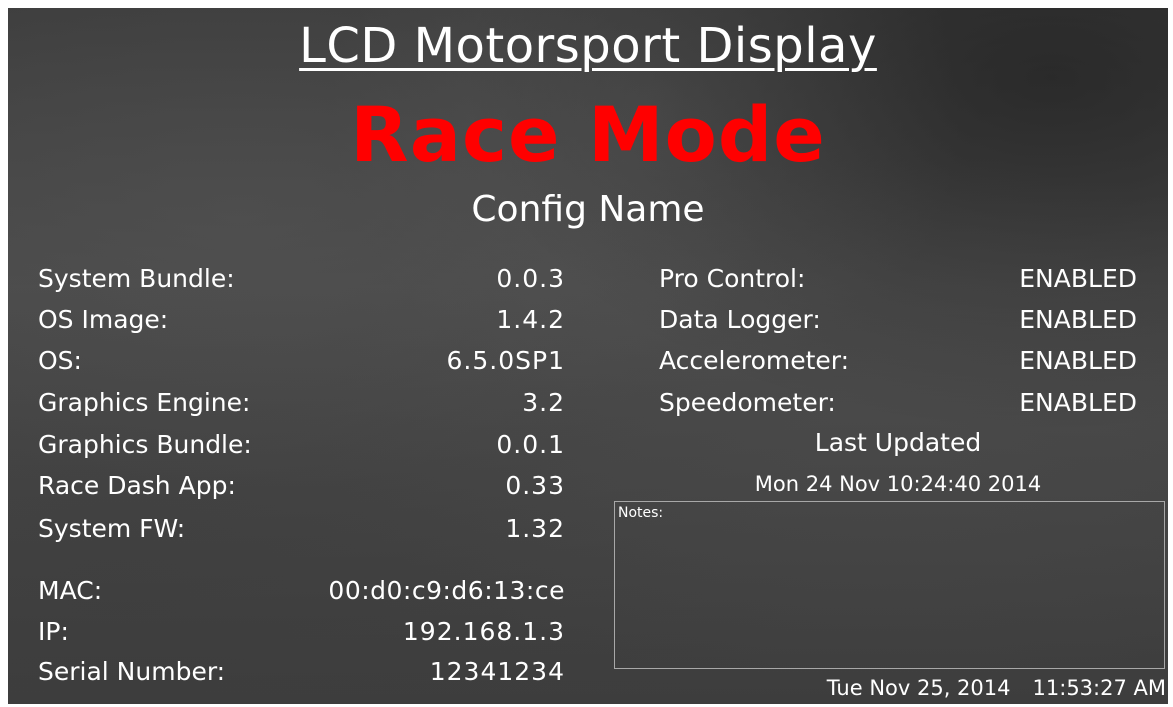 Image resolution: width=1173 pixels, height=707 pixels. What do you see at coordinates (483, 631) in the screenshot?
I see `info-value: 192.168.1.3` at bounding box center [483, 631].